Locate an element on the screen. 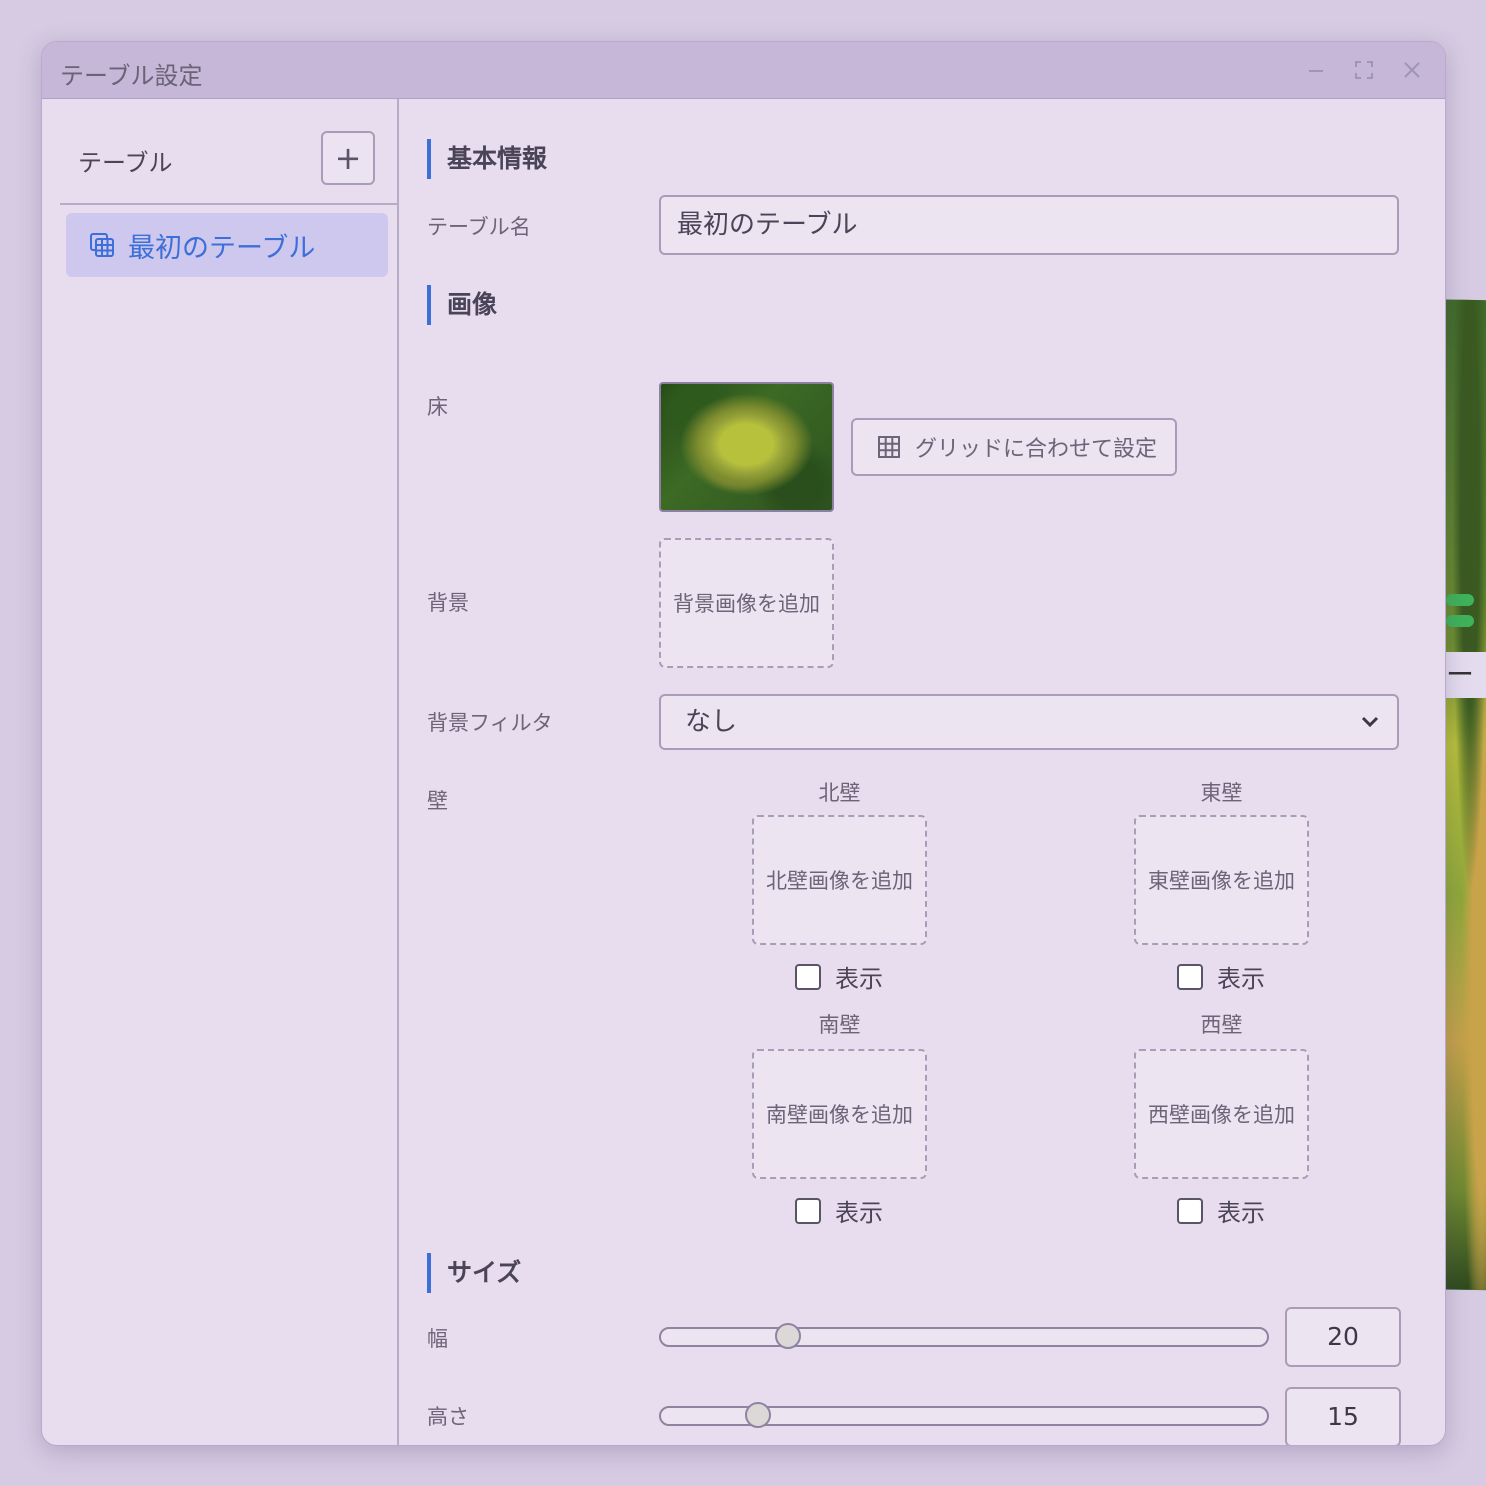 The height and width of the screenshot is (1486, 1486). maximize-icon is located at coordinates (1364, 70).